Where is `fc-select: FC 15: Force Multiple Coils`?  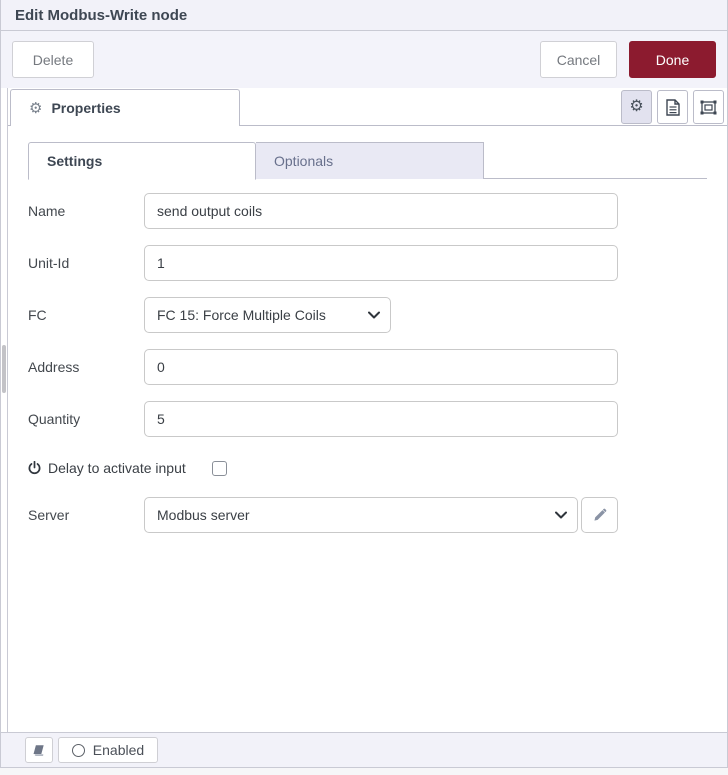
fc-select: FC 15: Force Multiple Coils is located at coordinates (267, 315).